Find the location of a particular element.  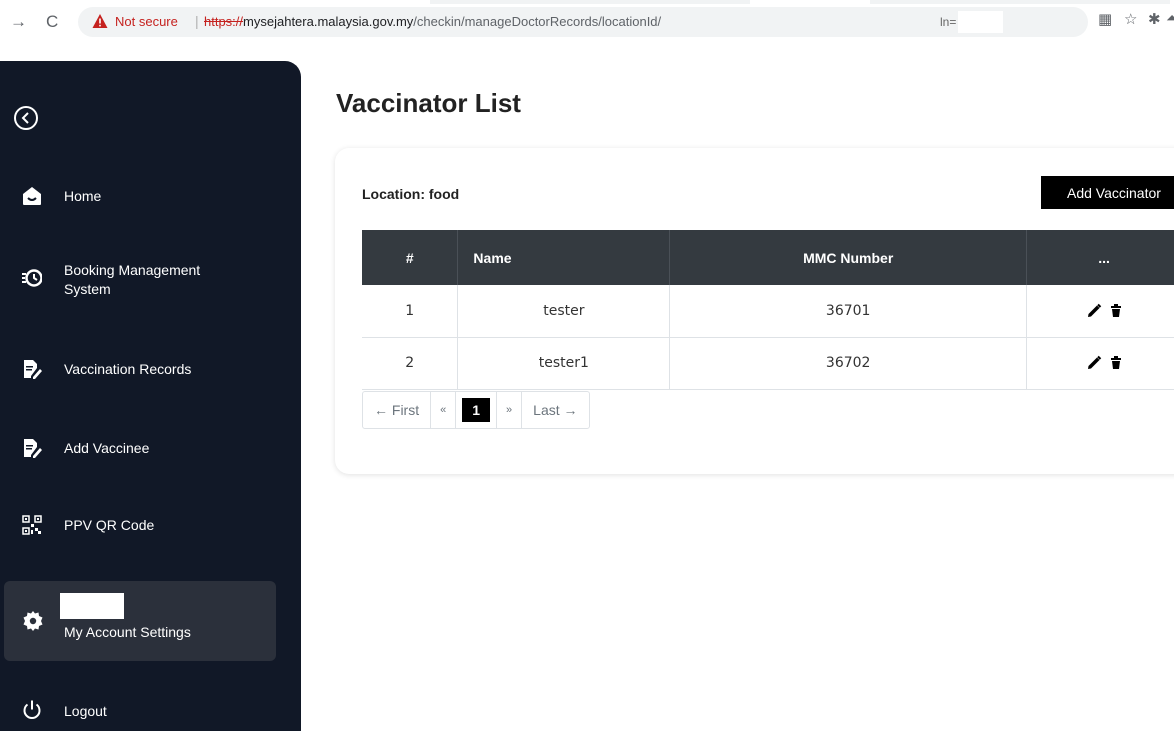

redacted-block is located at coordinates (980, 22).